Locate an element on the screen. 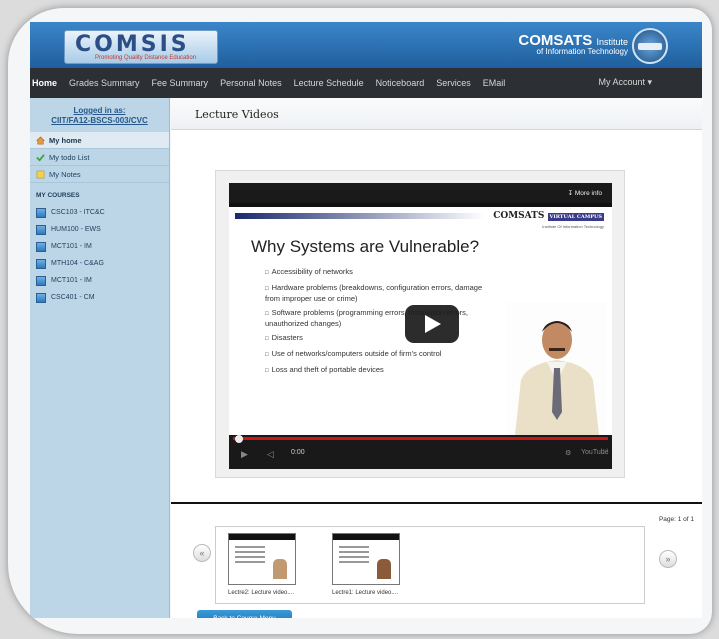  slide-heading: Why Systems are Vulnerable? is located at coordinates (365, 246).